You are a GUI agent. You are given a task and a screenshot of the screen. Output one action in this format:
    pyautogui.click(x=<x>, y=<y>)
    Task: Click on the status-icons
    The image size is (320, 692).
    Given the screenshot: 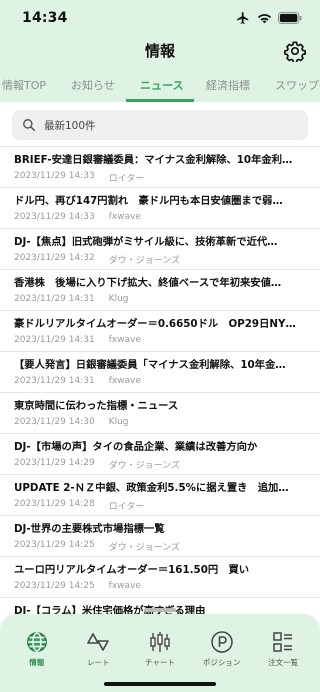 What is the action you would take?
    pyautogui.click(x=268, y=18)
    